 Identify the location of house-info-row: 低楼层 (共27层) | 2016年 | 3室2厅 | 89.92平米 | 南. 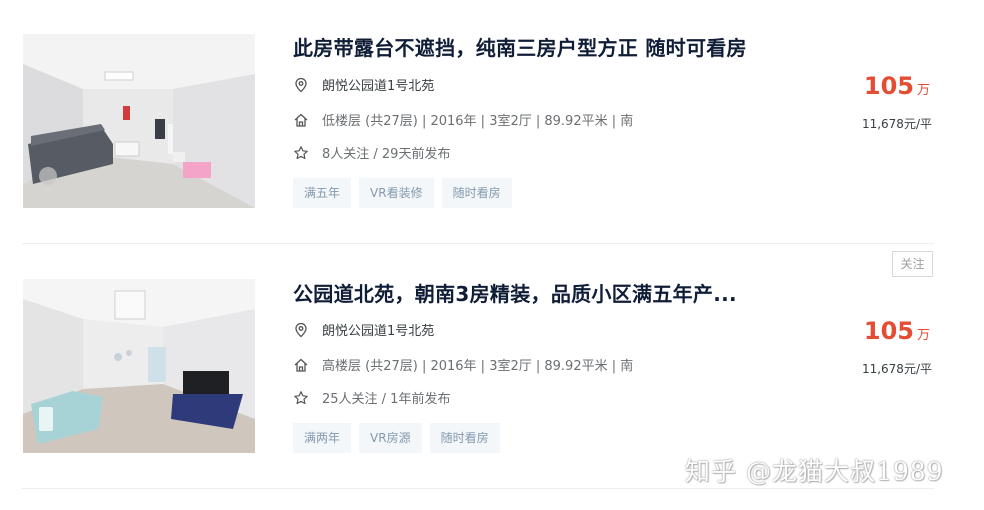
(463, 119).